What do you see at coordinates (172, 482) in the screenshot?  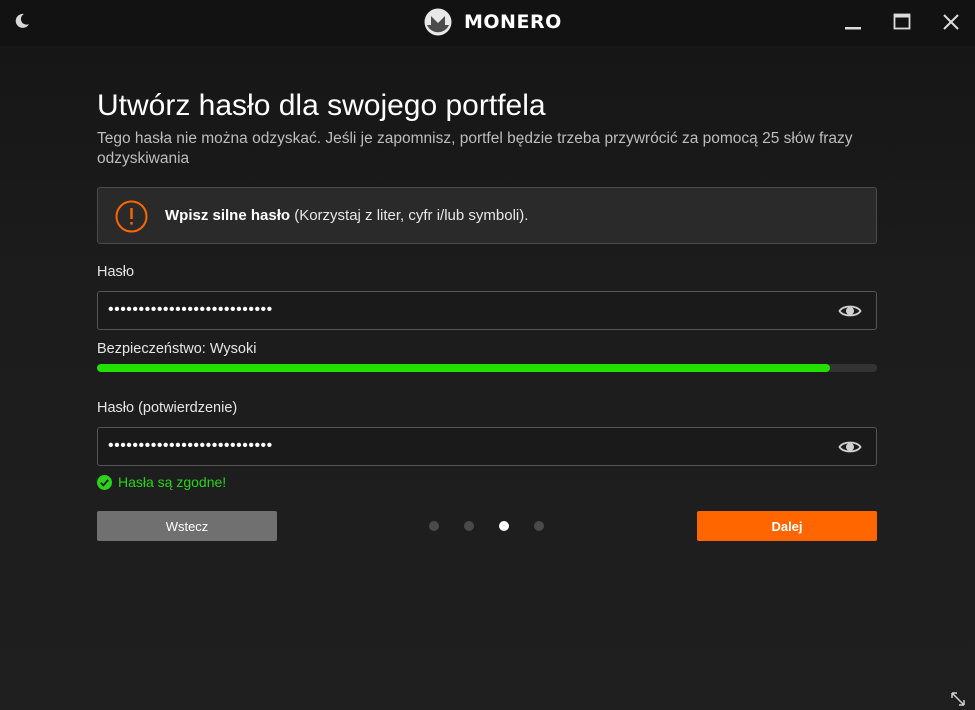 I see `password-match-text: Hasła są zgodne!` at bounding box center [172, 482].